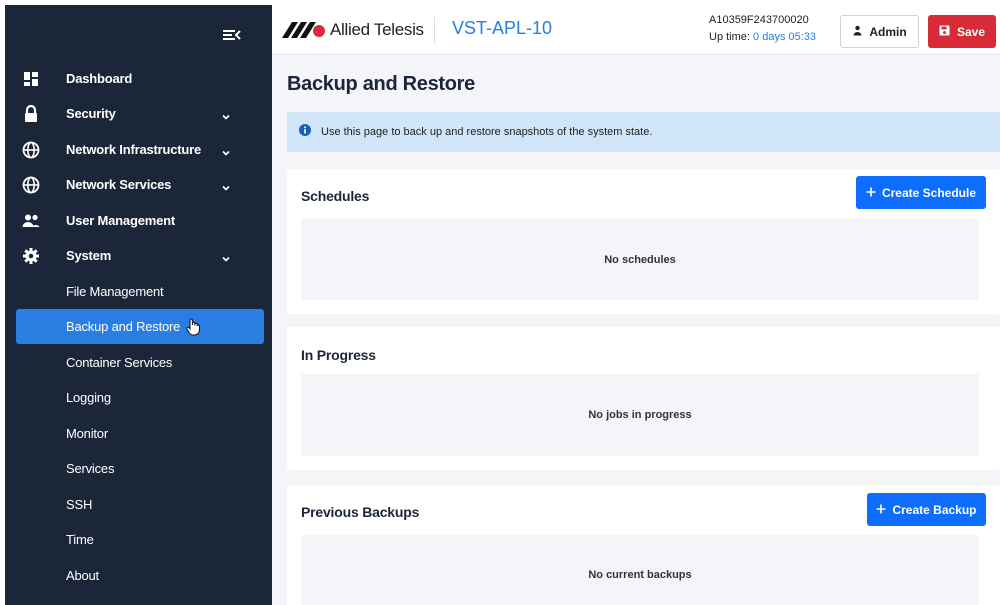 The height and width of the screenshot is (605, 1000). What do you see at coordinates (31, 256) in the screenshot?
I see `gear-icon` at bounding box center [31, 256].